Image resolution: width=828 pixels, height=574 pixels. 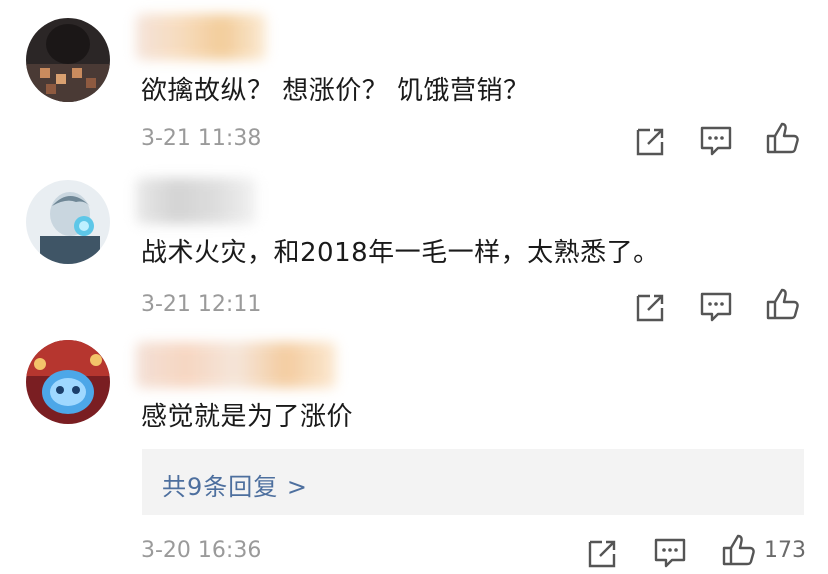 What do you see at coordinates (335, 91) in the screenshot?
I see `comment-text: 欲擒故纵？ 想涨价？ 饥饿营销？` at bounding box center [335, 91].